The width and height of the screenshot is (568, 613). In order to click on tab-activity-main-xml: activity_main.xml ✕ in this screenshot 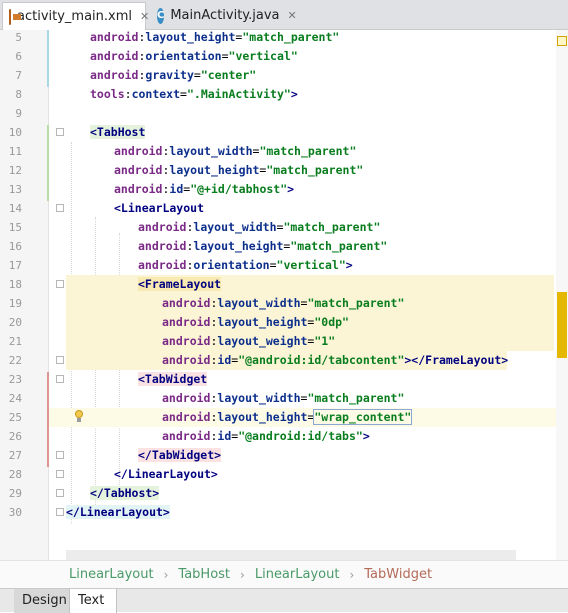, I will do `click(75, 16)`.